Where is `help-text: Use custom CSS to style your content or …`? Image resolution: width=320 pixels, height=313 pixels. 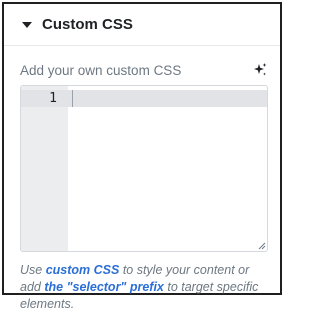
help-text: Use custom CSS to style your content or … is located at coordinates (146, 287).